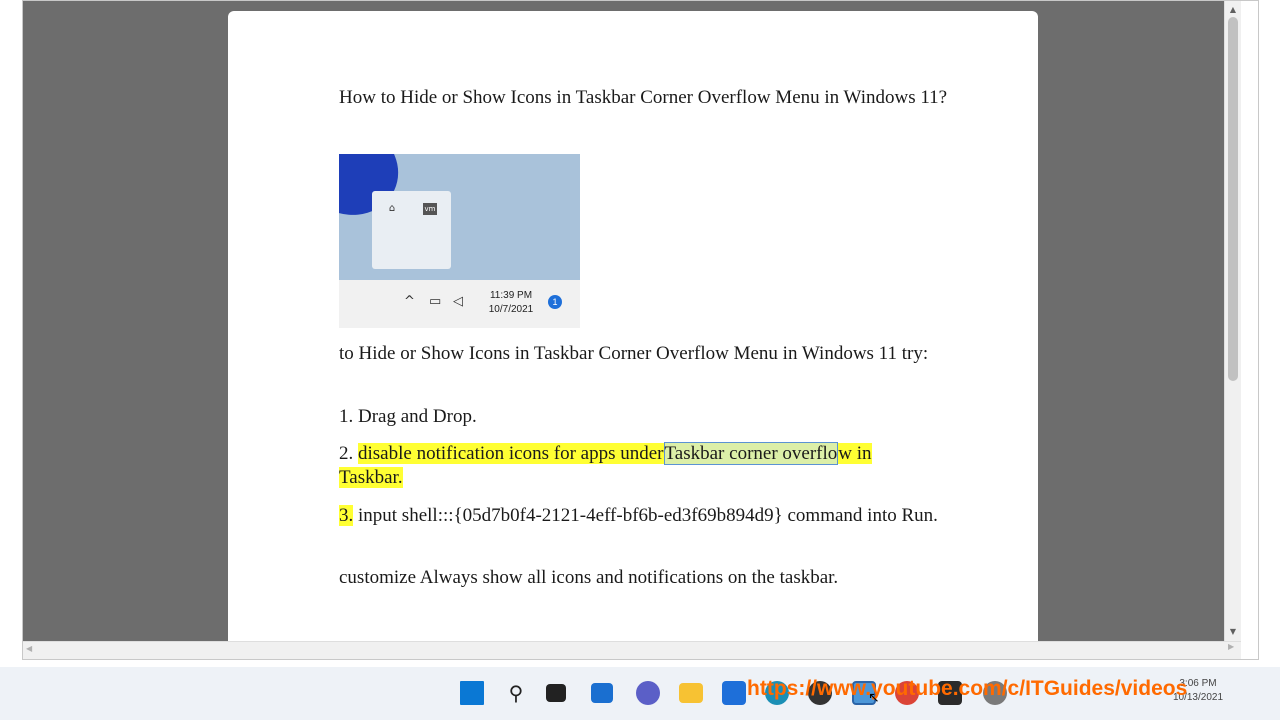 The image size is (1280, 720). I want to click on chat-icon, so click(648, 693).